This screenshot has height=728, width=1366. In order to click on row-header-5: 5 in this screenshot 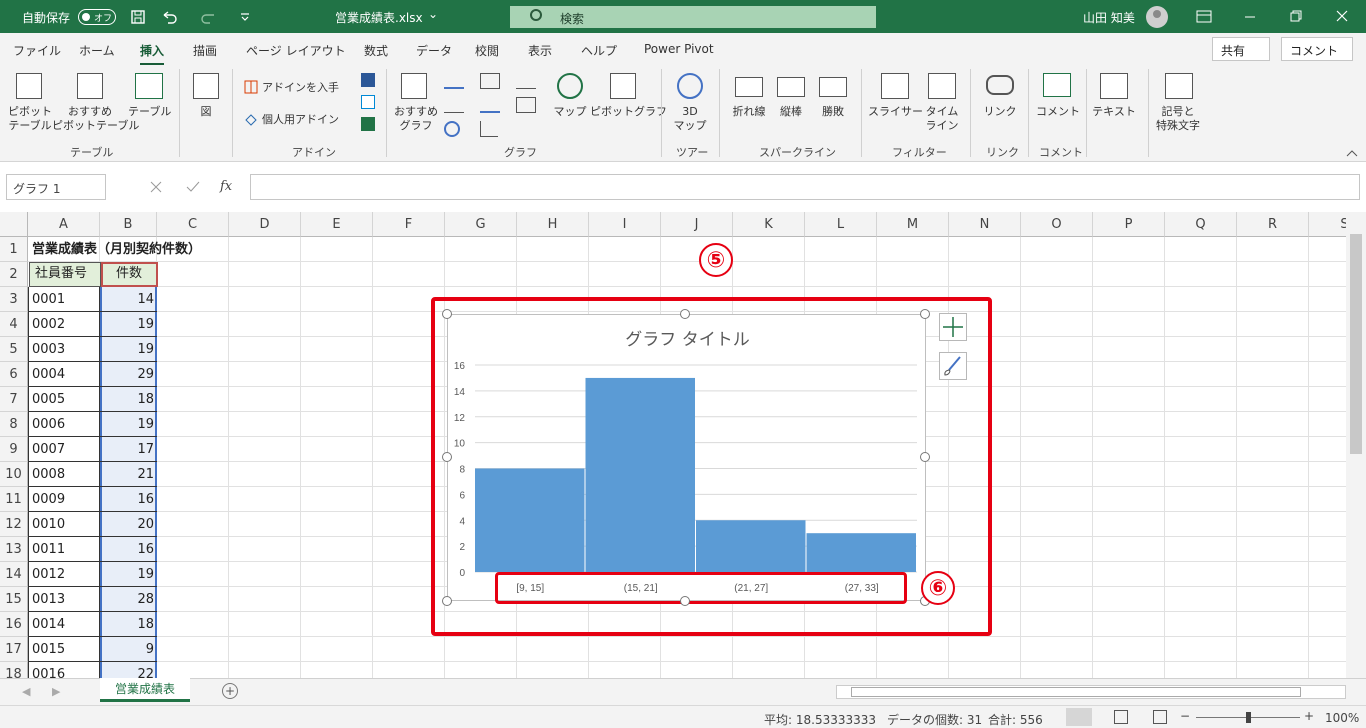, I will do `click(14, 349)`.